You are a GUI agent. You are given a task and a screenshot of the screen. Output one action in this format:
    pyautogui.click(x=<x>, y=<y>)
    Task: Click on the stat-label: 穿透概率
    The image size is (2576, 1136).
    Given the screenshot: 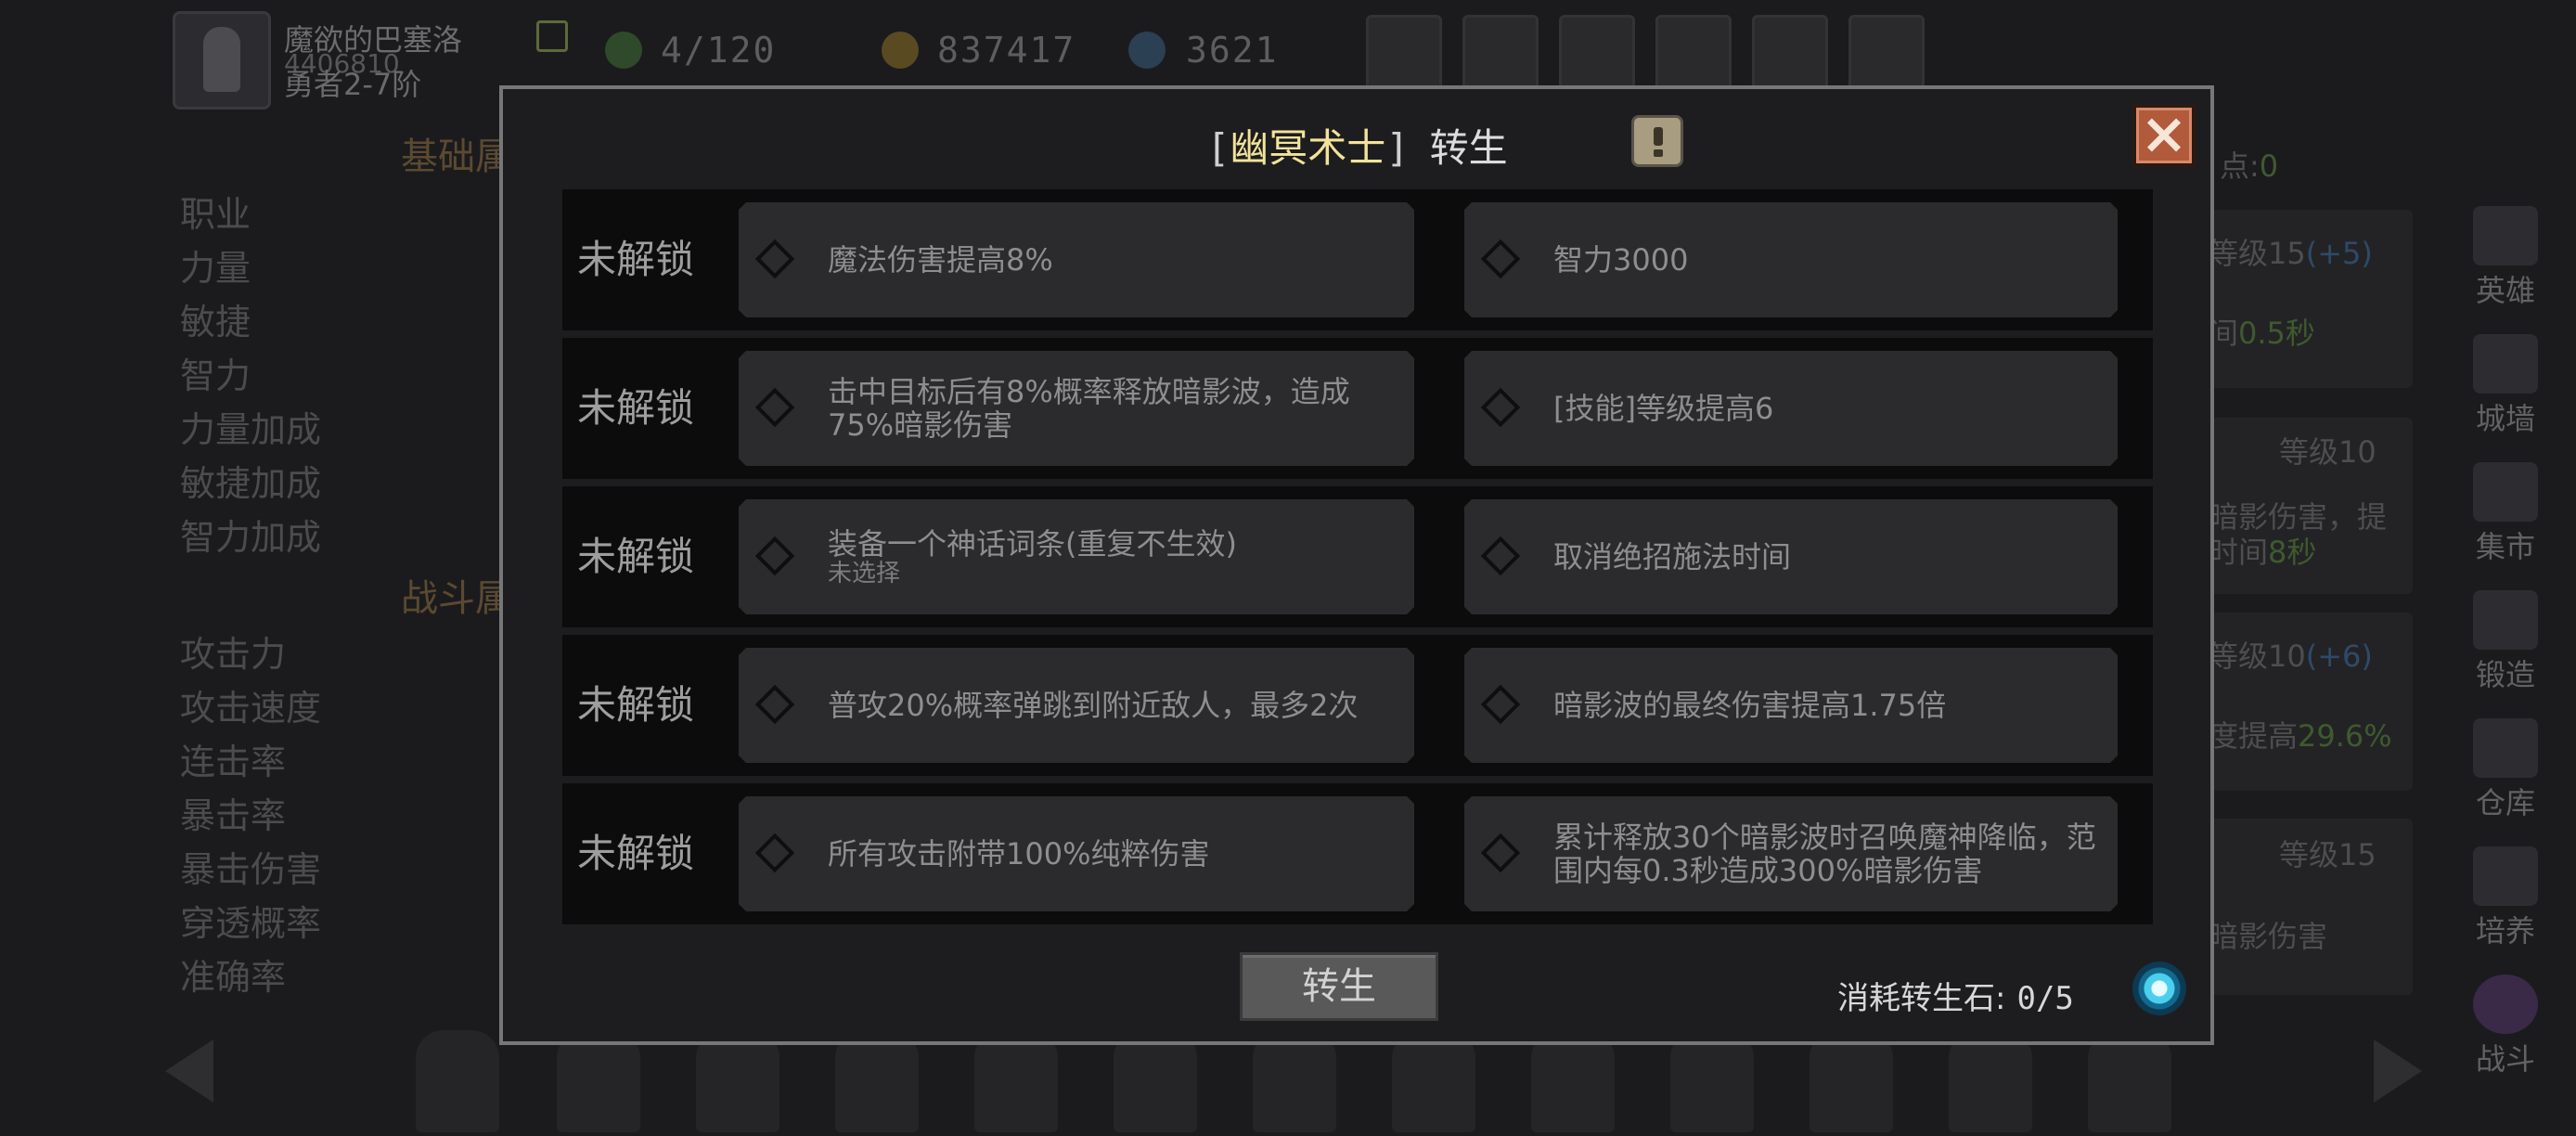 What is the action you would take?
    pyautogui.click(x=251, y=923)
    